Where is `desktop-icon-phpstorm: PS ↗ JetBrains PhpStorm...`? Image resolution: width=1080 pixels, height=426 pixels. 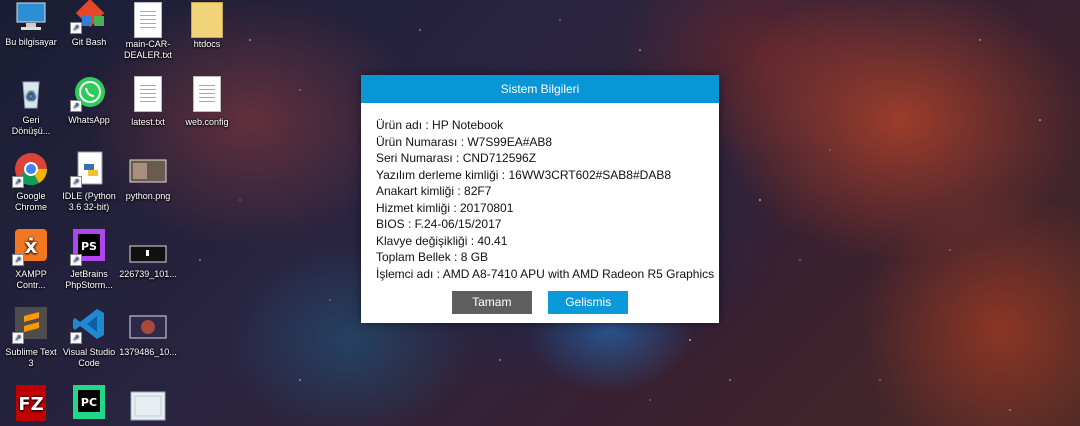 desktop-icon-phpstorm: PS ↗ JetBrains PhpStorm... is located at coordinates (89, 259).